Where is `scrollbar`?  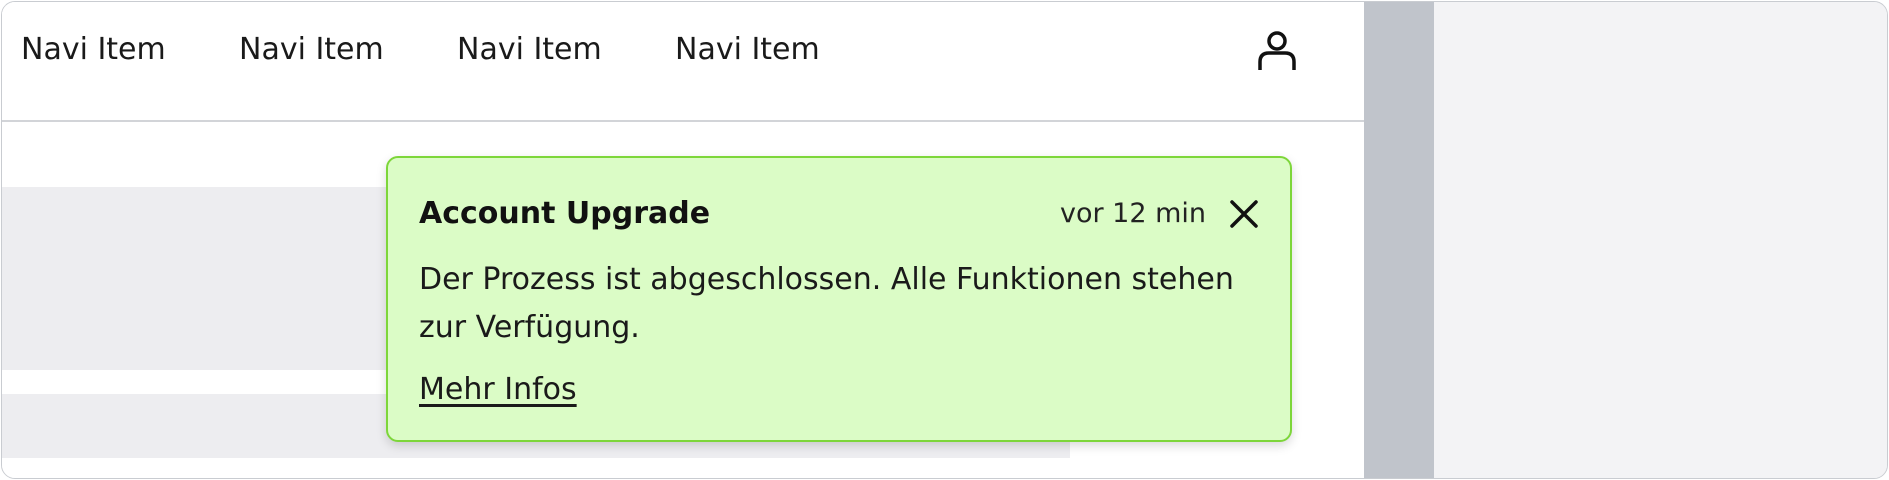 scrollbar is located at coordinates (1401, 240).